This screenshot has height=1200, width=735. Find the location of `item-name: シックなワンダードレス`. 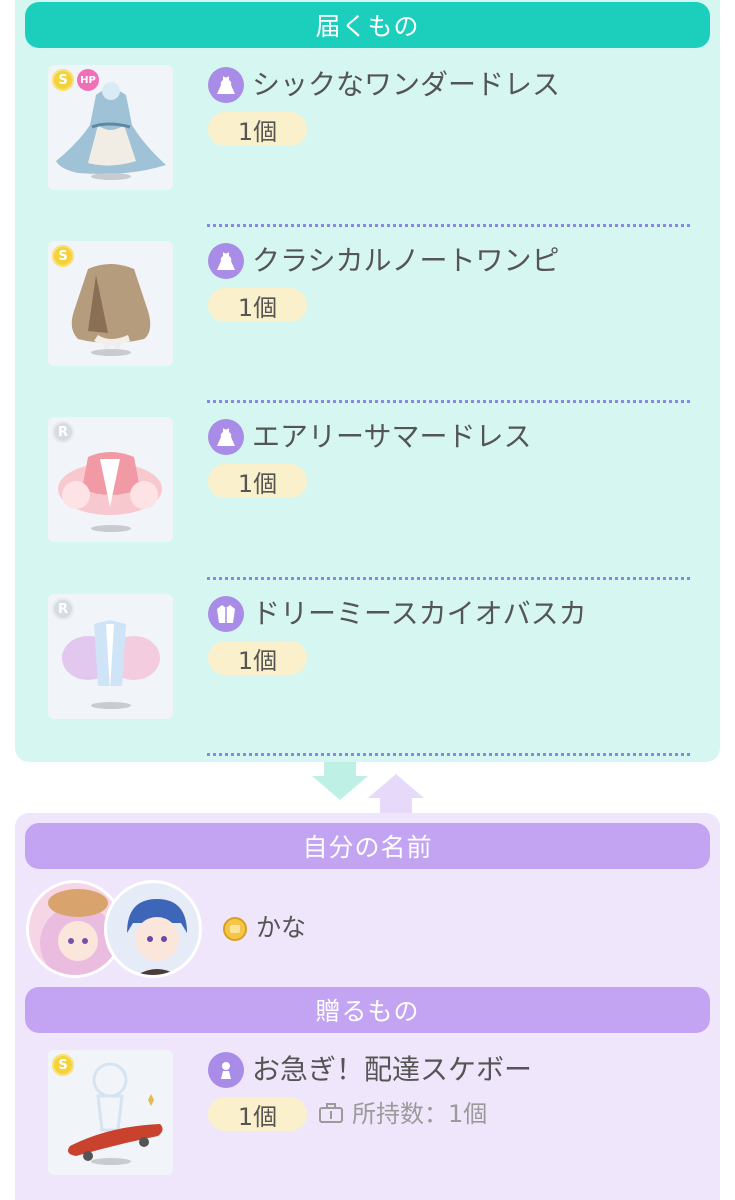

item-name: シックなワンダードレス is located at coordinates (406, 84).